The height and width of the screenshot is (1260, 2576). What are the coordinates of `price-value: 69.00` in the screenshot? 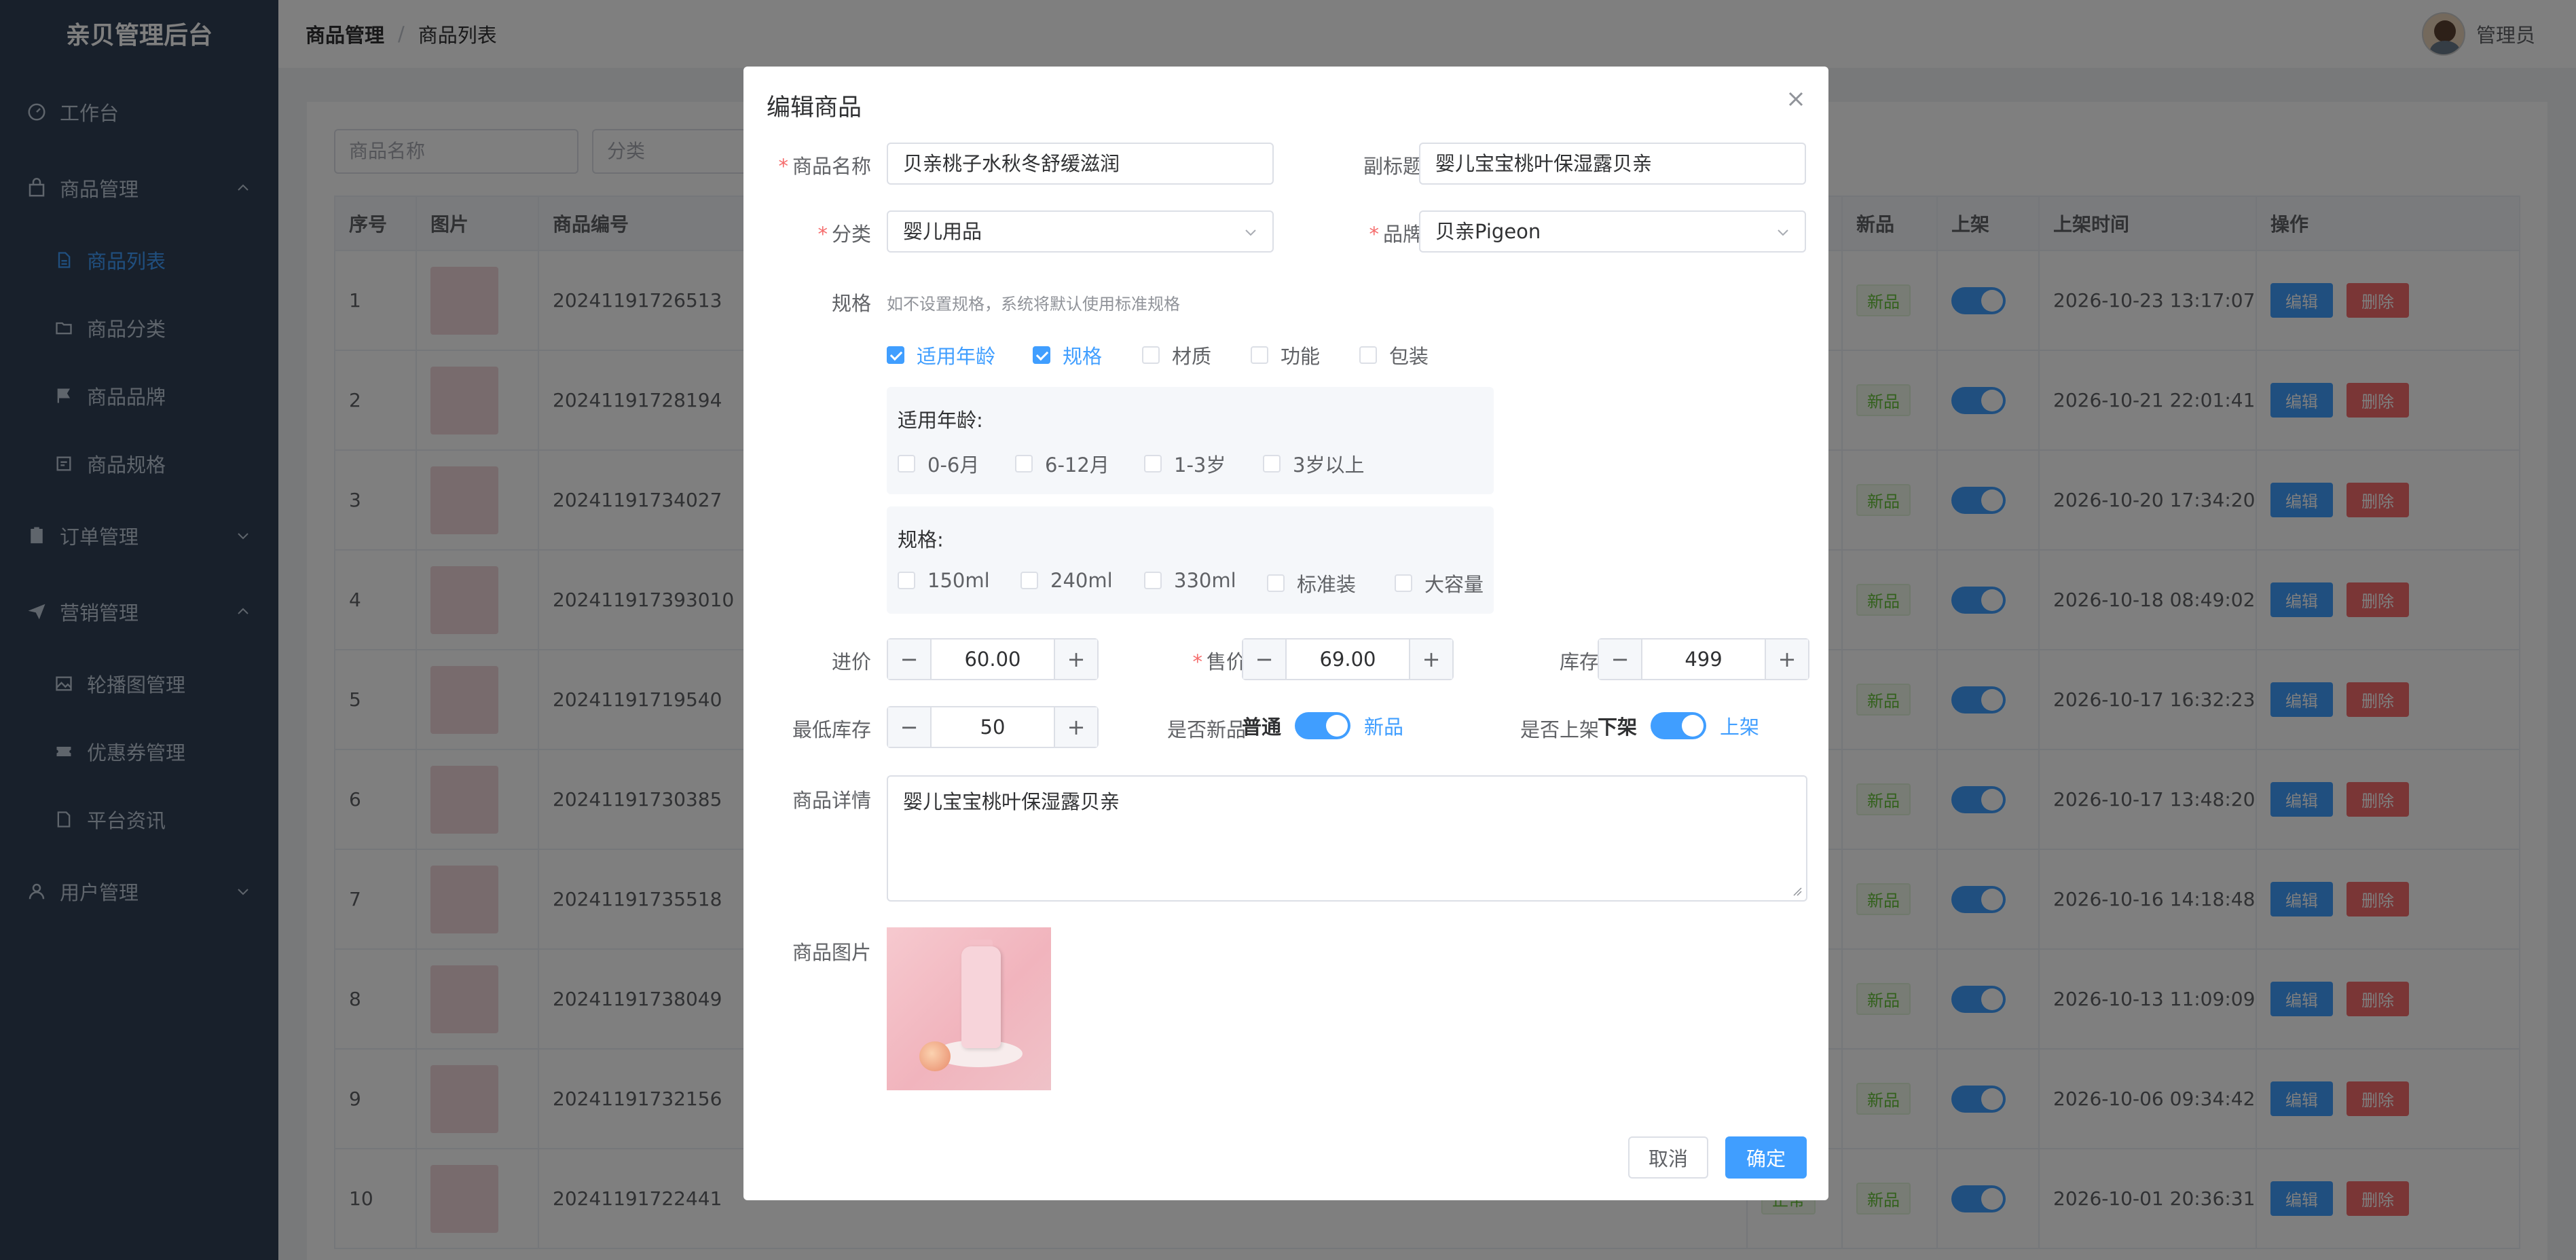 It's located at (1348, 660).